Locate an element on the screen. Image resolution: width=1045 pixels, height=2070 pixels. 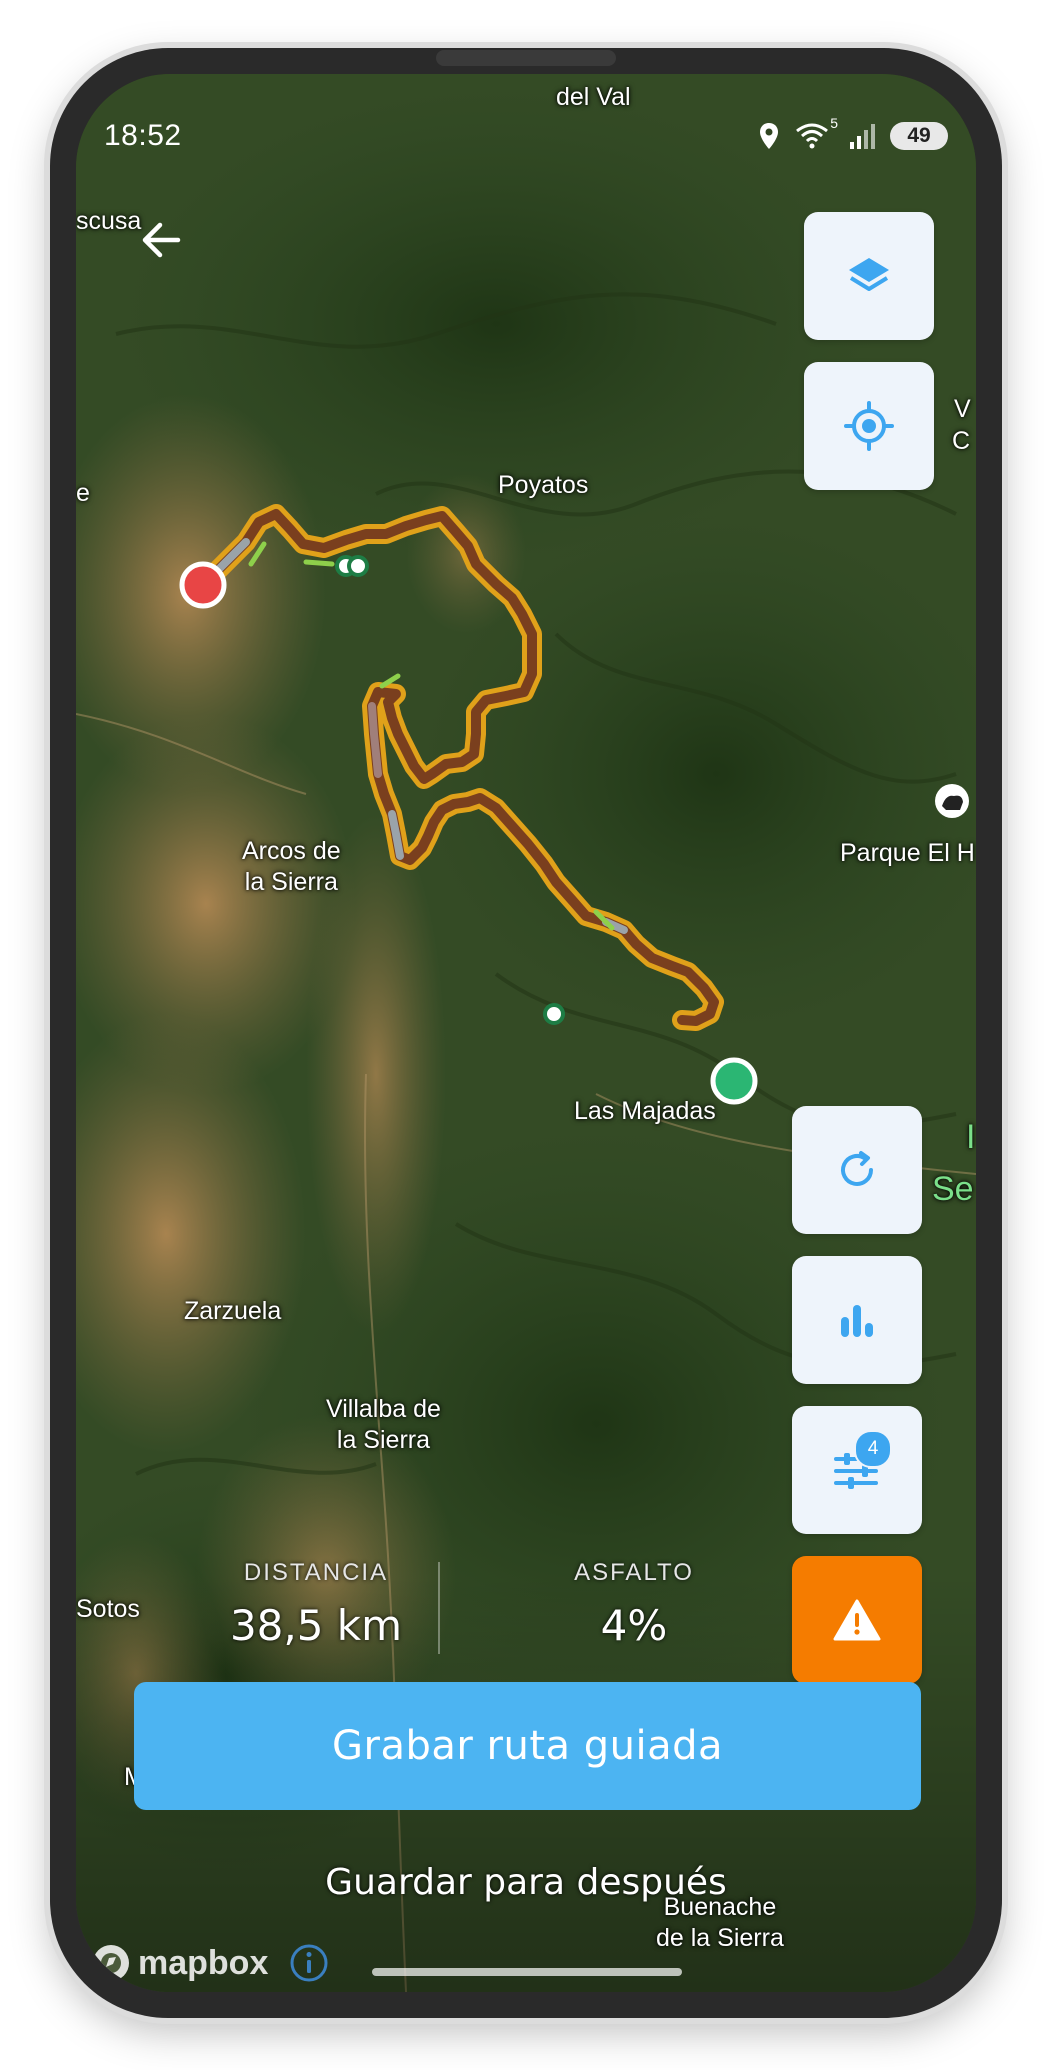
signal-icon is located at coordinates (862, 136).